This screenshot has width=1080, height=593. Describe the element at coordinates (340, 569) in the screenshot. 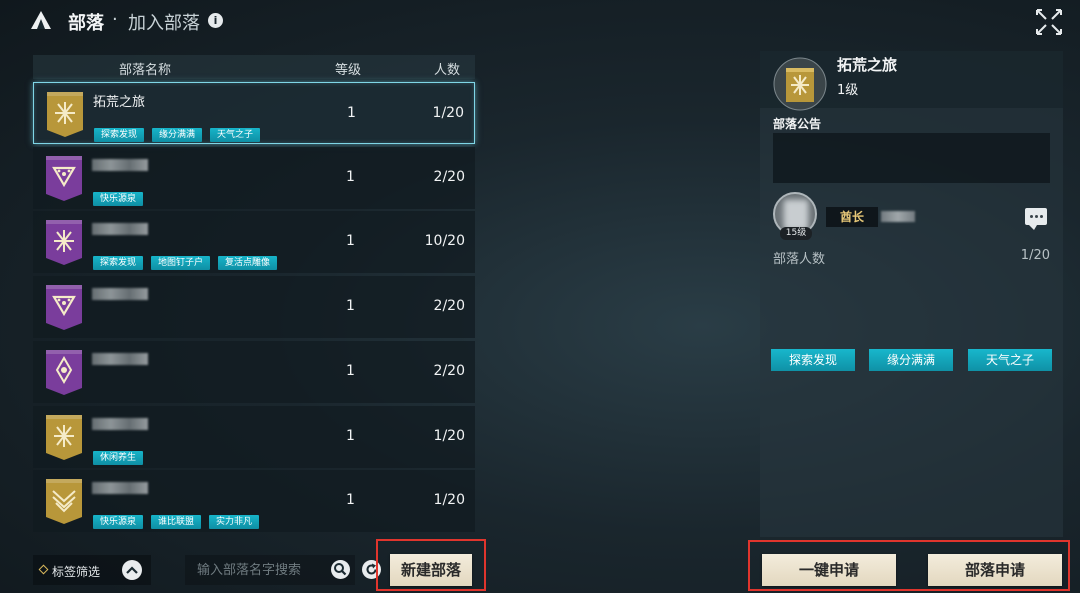

I see `search-icon` at that location.